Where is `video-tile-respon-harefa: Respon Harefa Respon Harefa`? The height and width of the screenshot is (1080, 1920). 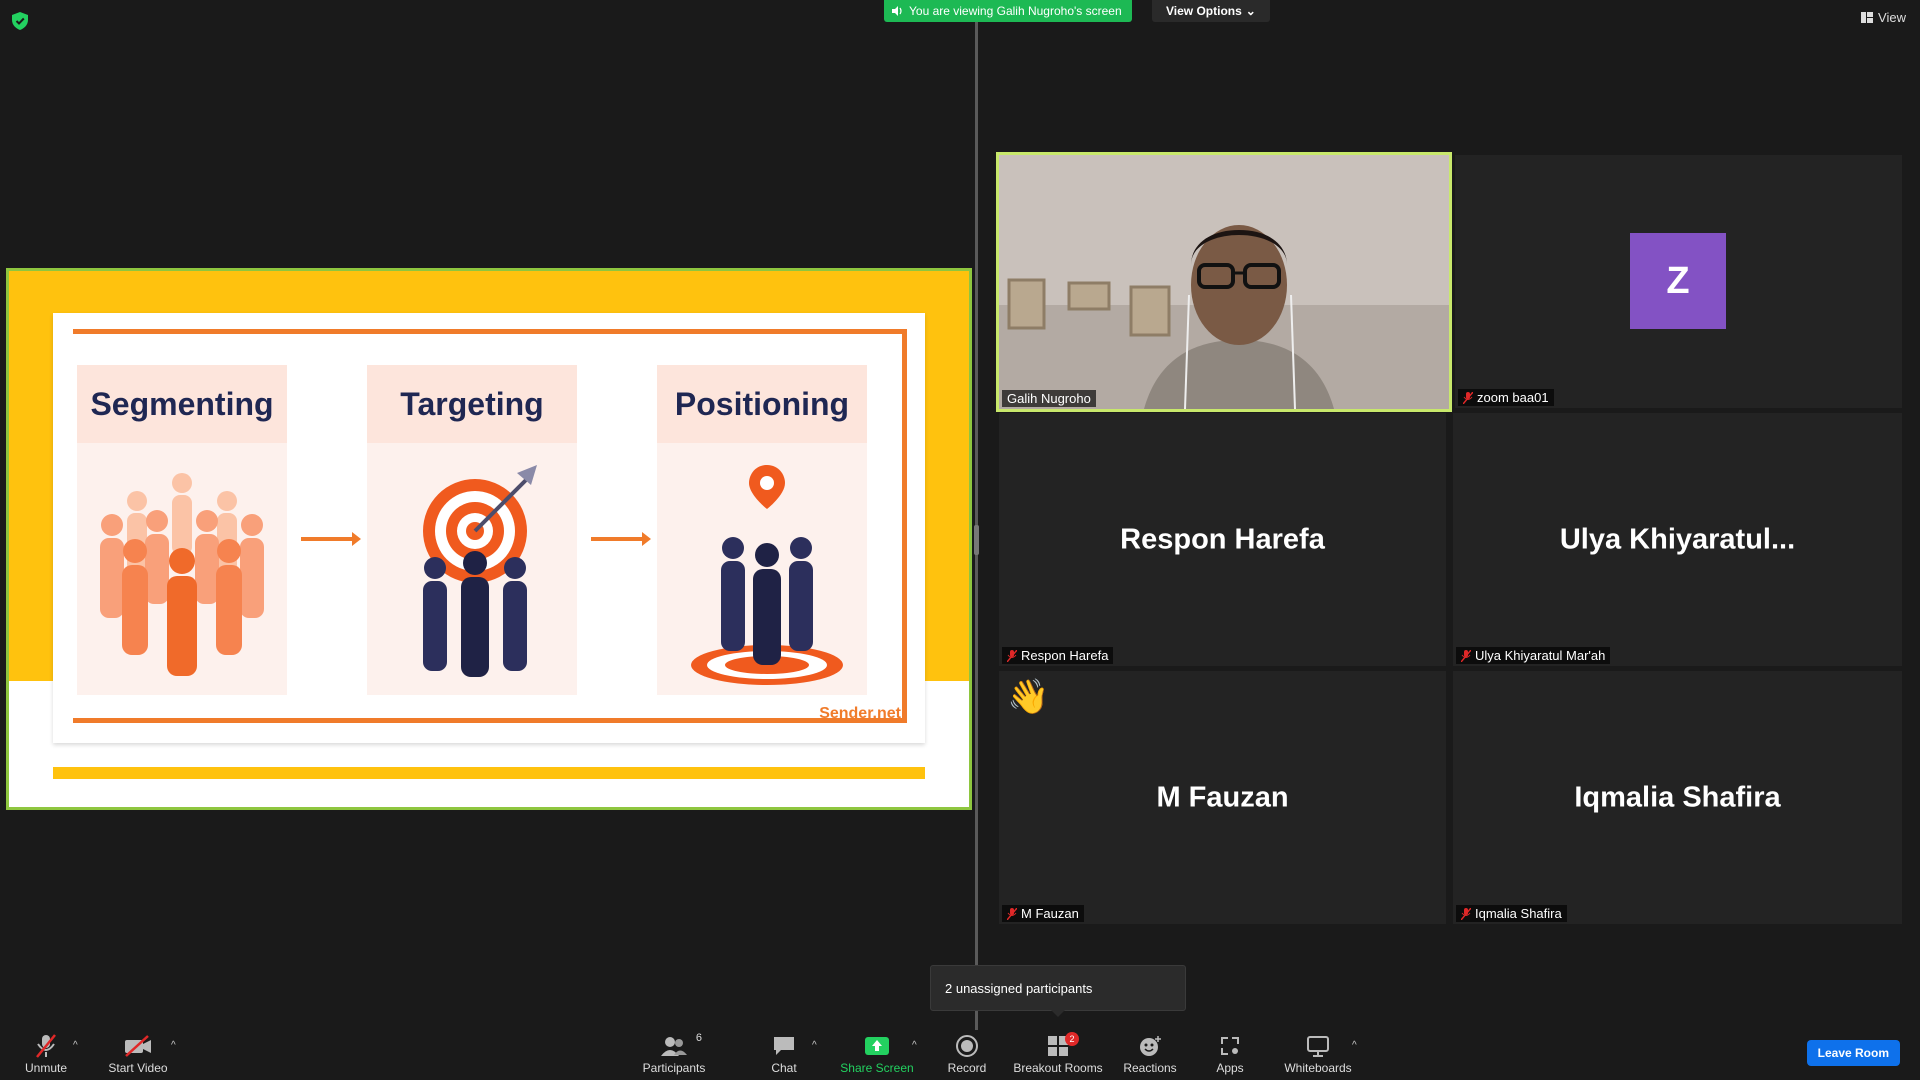
video-tile-respon-harefa: Respon Harefa Respon Harefa is located at coordinates (1222, 539).